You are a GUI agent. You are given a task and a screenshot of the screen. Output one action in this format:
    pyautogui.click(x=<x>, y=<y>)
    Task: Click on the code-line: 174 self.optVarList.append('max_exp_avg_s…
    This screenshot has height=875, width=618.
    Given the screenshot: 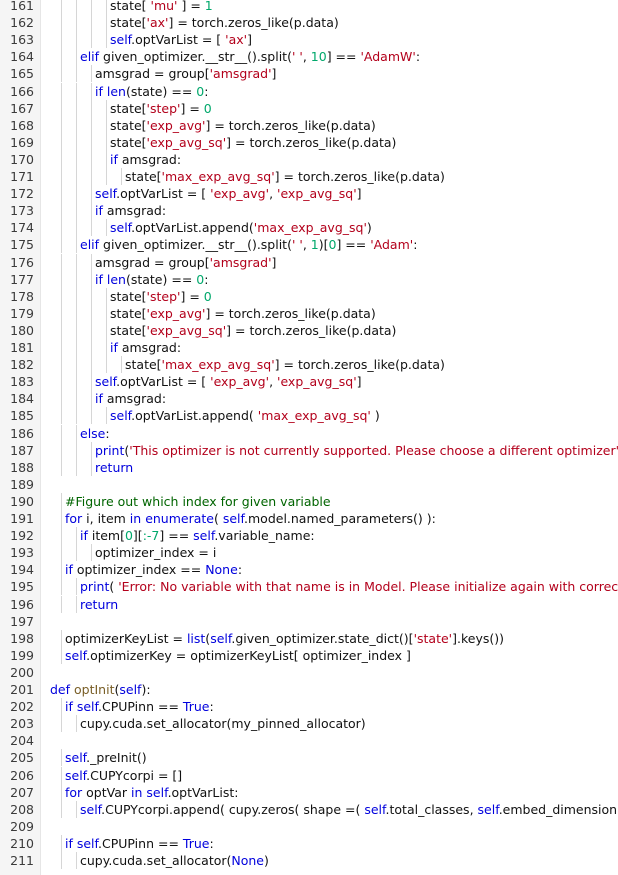 What is the action you would take?
    pyautogui.click(x=309, y=228)
    